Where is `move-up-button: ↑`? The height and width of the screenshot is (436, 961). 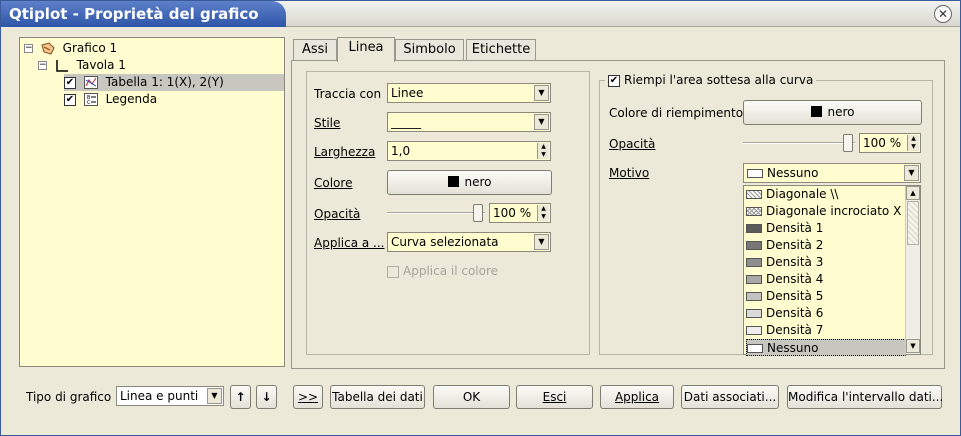 move-up-button: ↑ is located at coordinates (240, 397).